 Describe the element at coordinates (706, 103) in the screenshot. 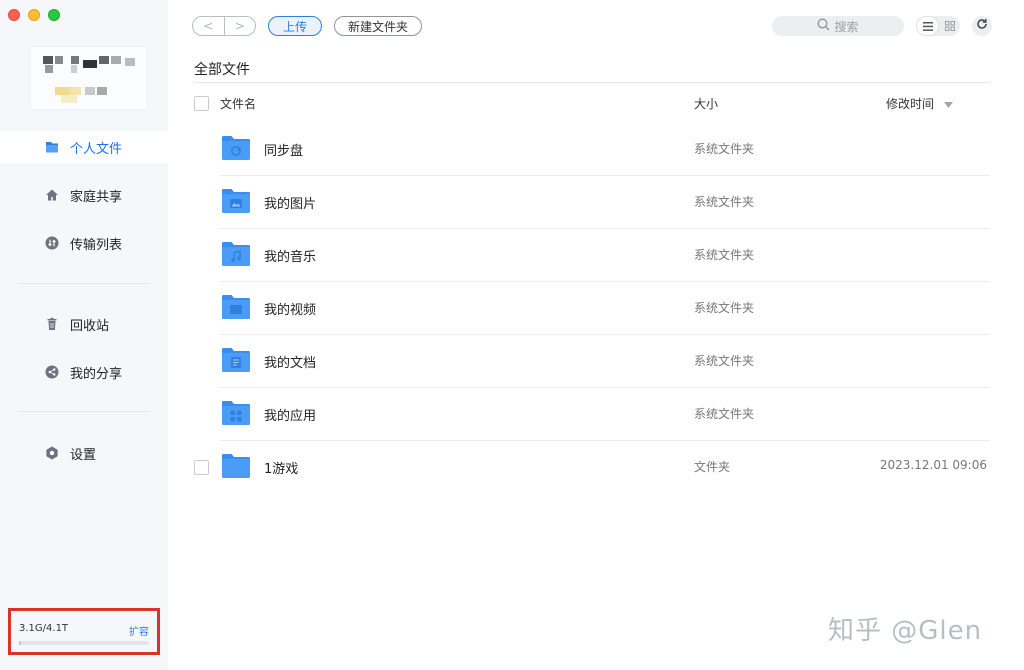

I see `column-header-size: 大小` at that location.